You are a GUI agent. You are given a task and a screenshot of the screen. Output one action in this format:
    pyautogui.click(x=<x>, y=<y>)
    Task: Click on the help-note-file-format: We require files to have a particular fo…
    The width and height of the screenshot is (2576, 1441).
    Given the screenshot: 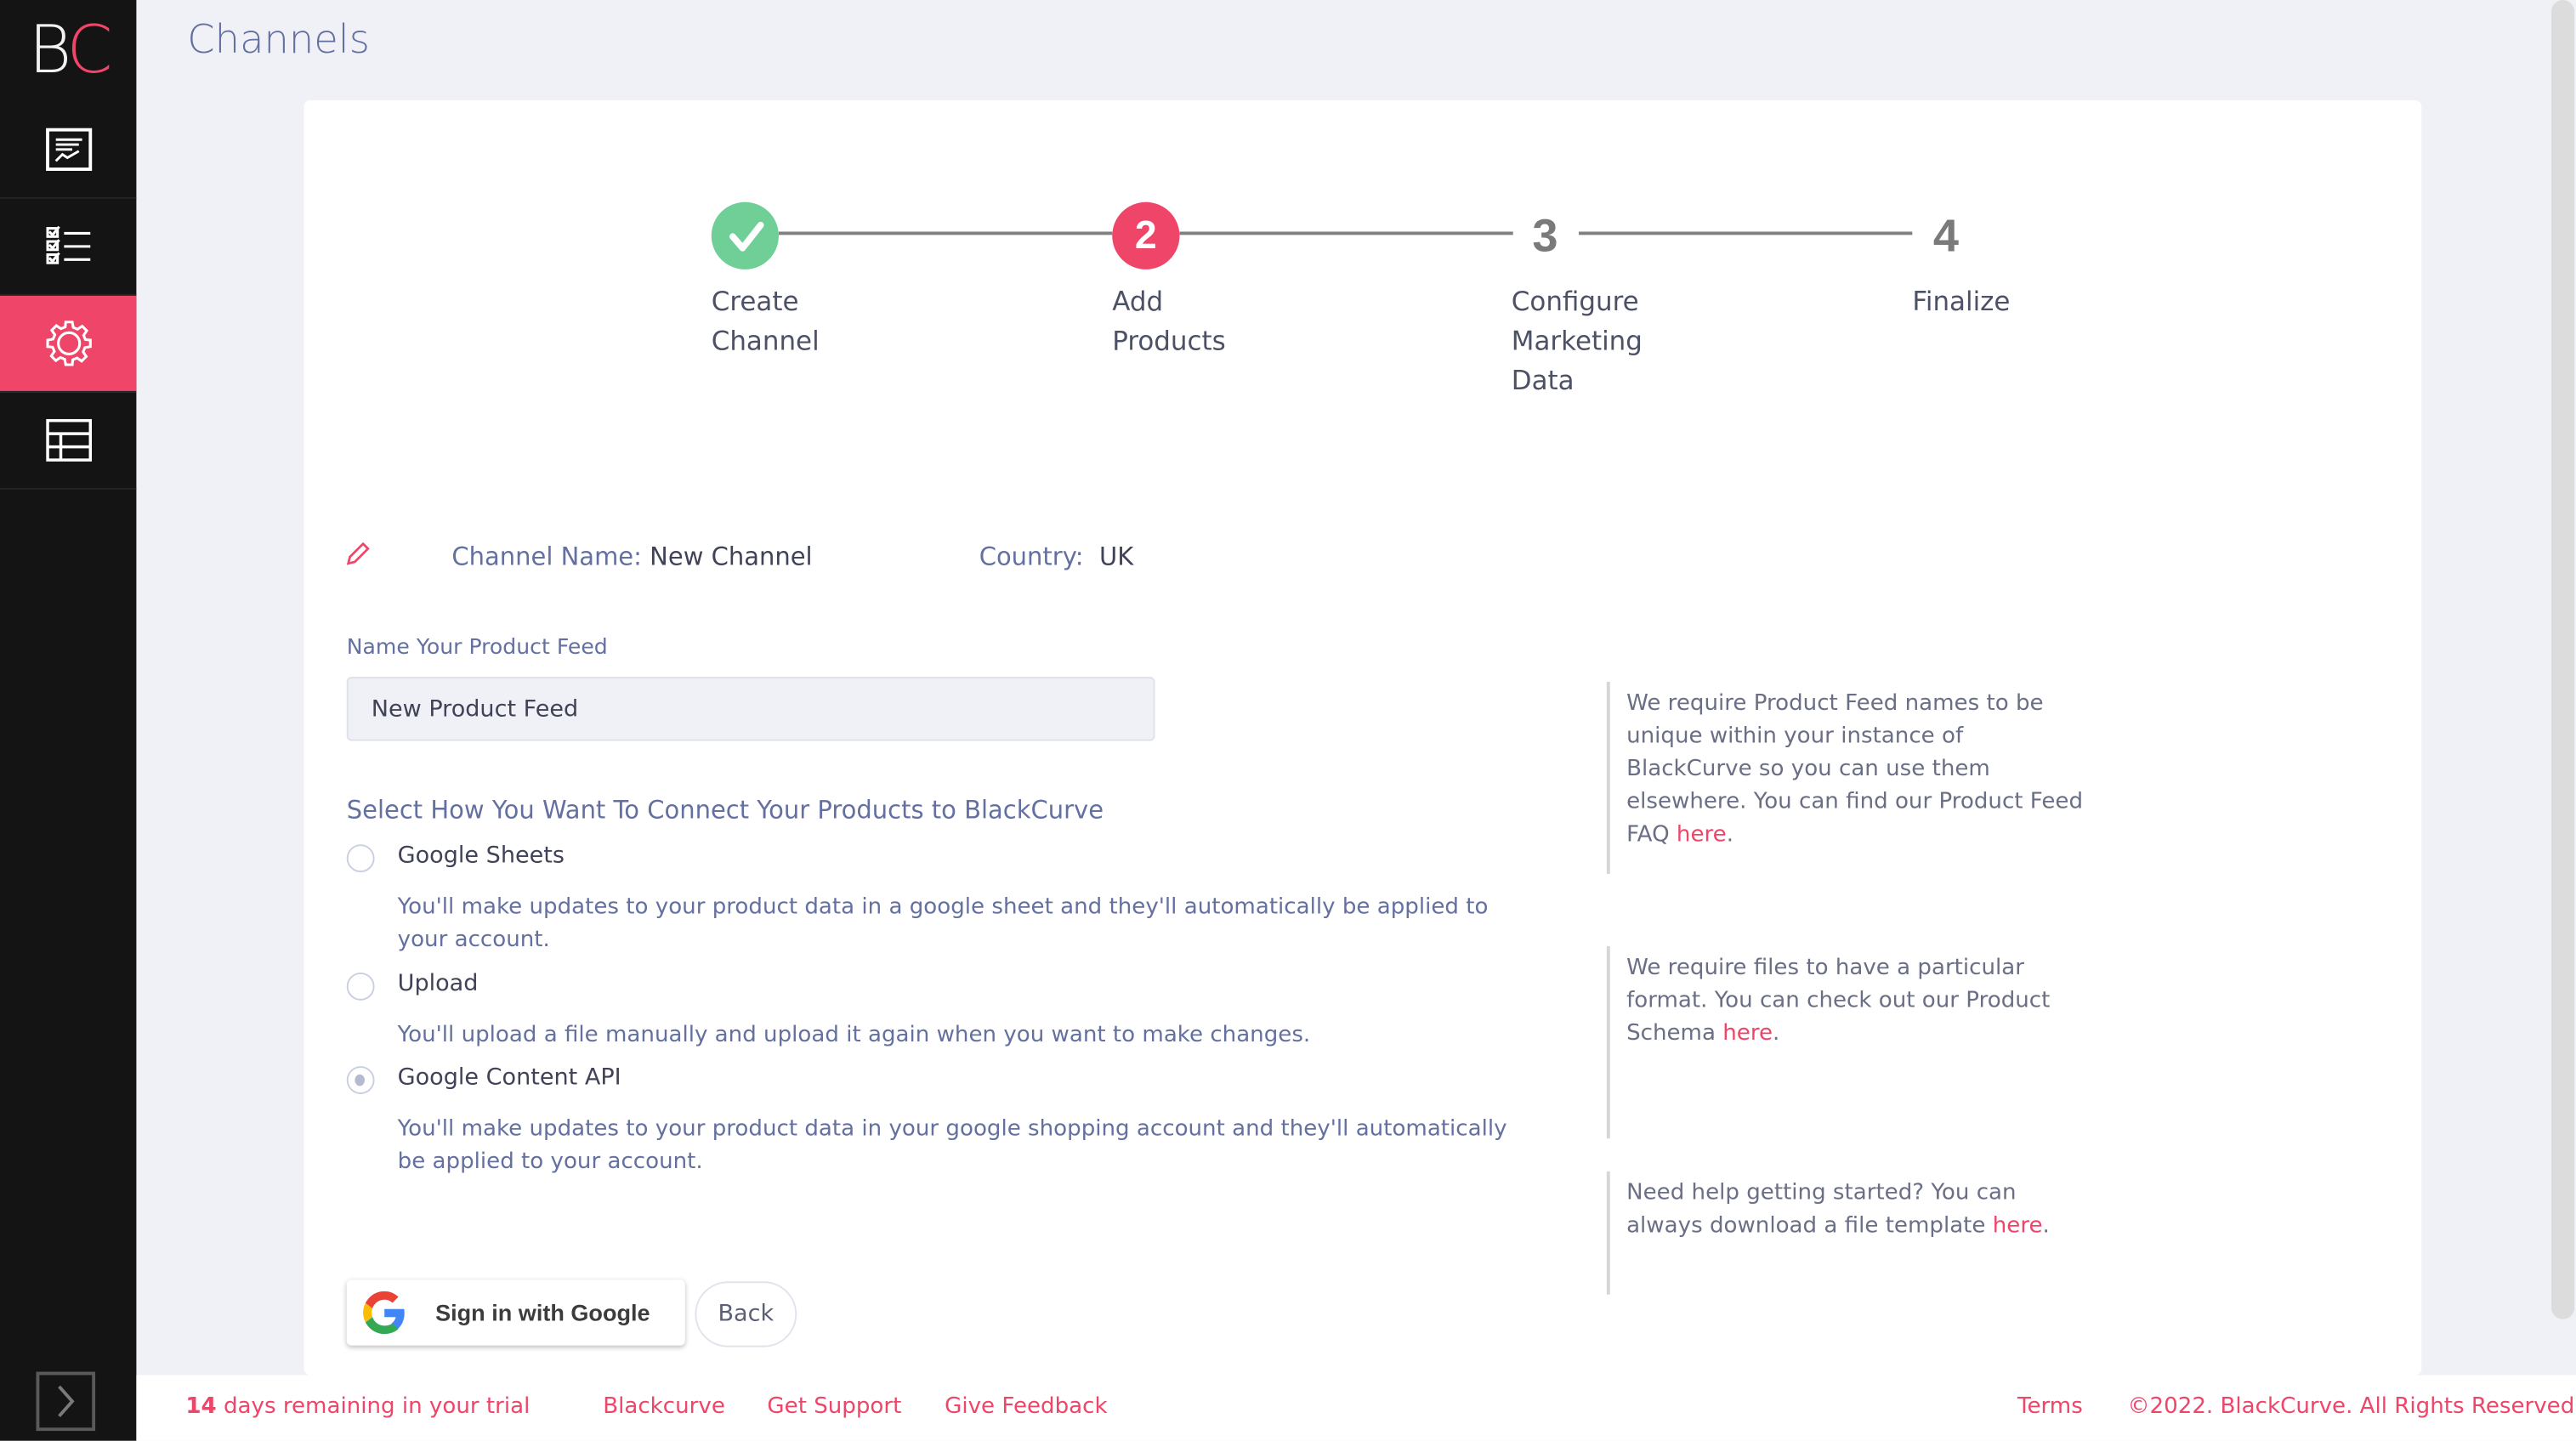 What is the action you would take?
    pyautogui.click(x=1851, y=1042)
    